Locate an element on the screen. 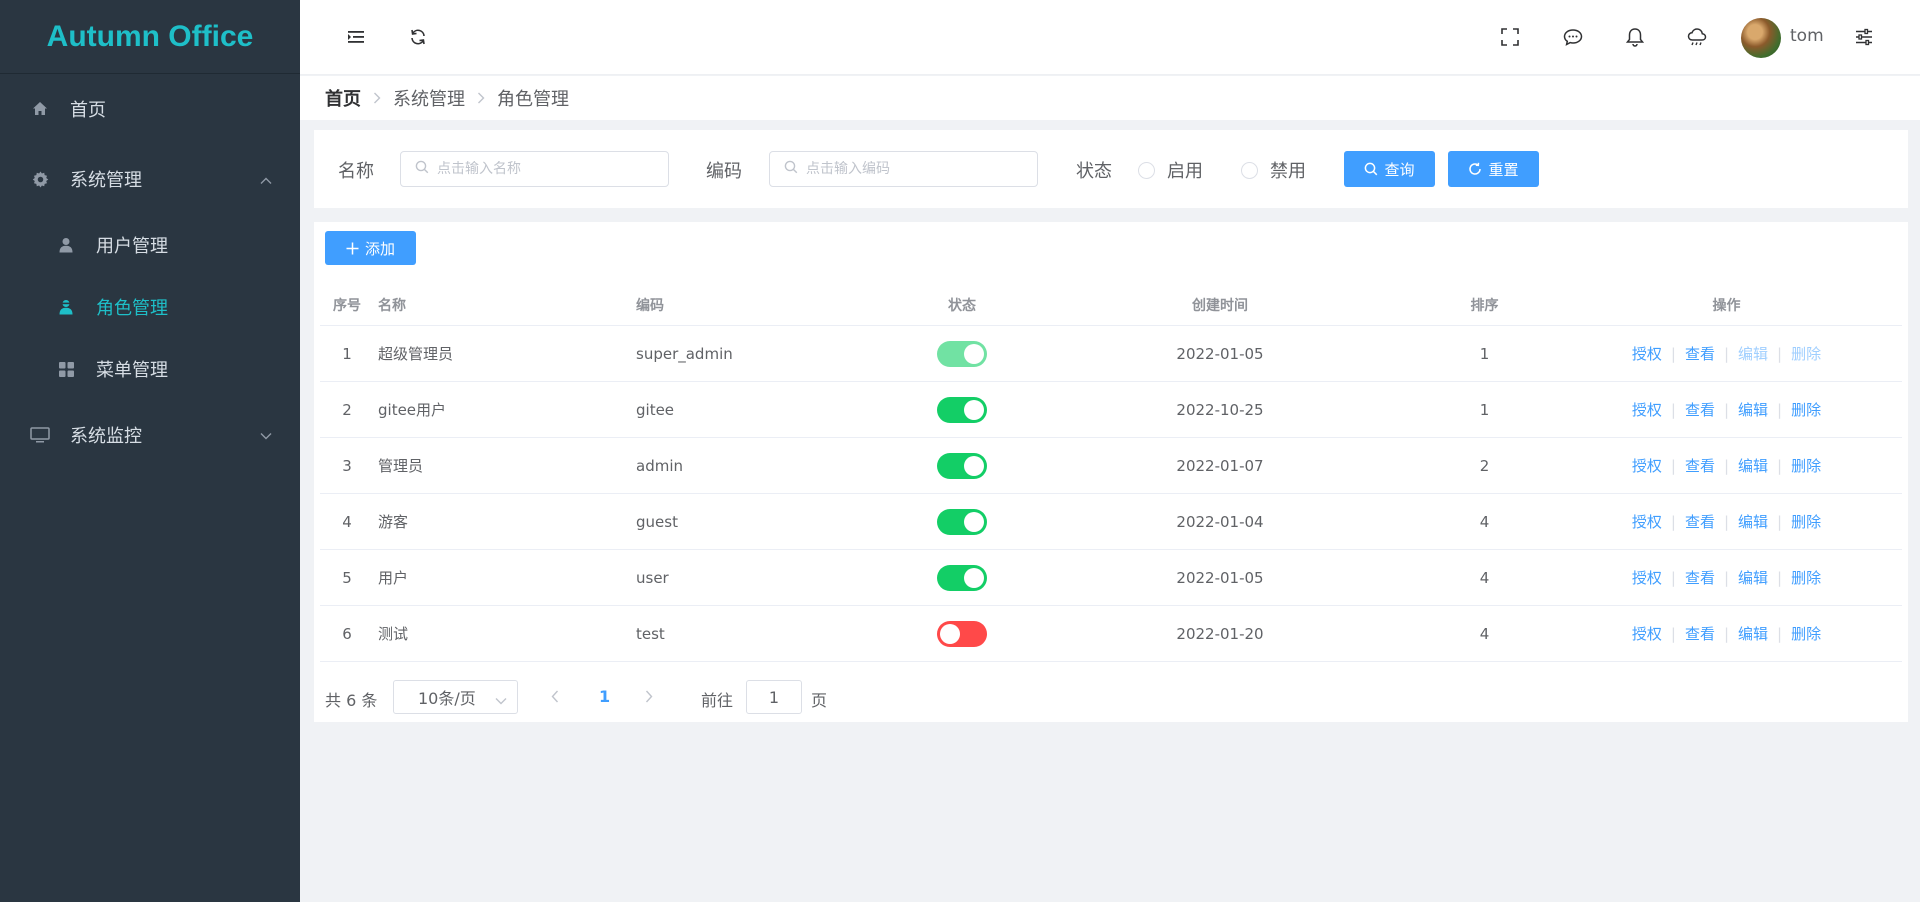 This screenshot has height=902, width=1920. next-page-button is located at coordinates (649, 697).